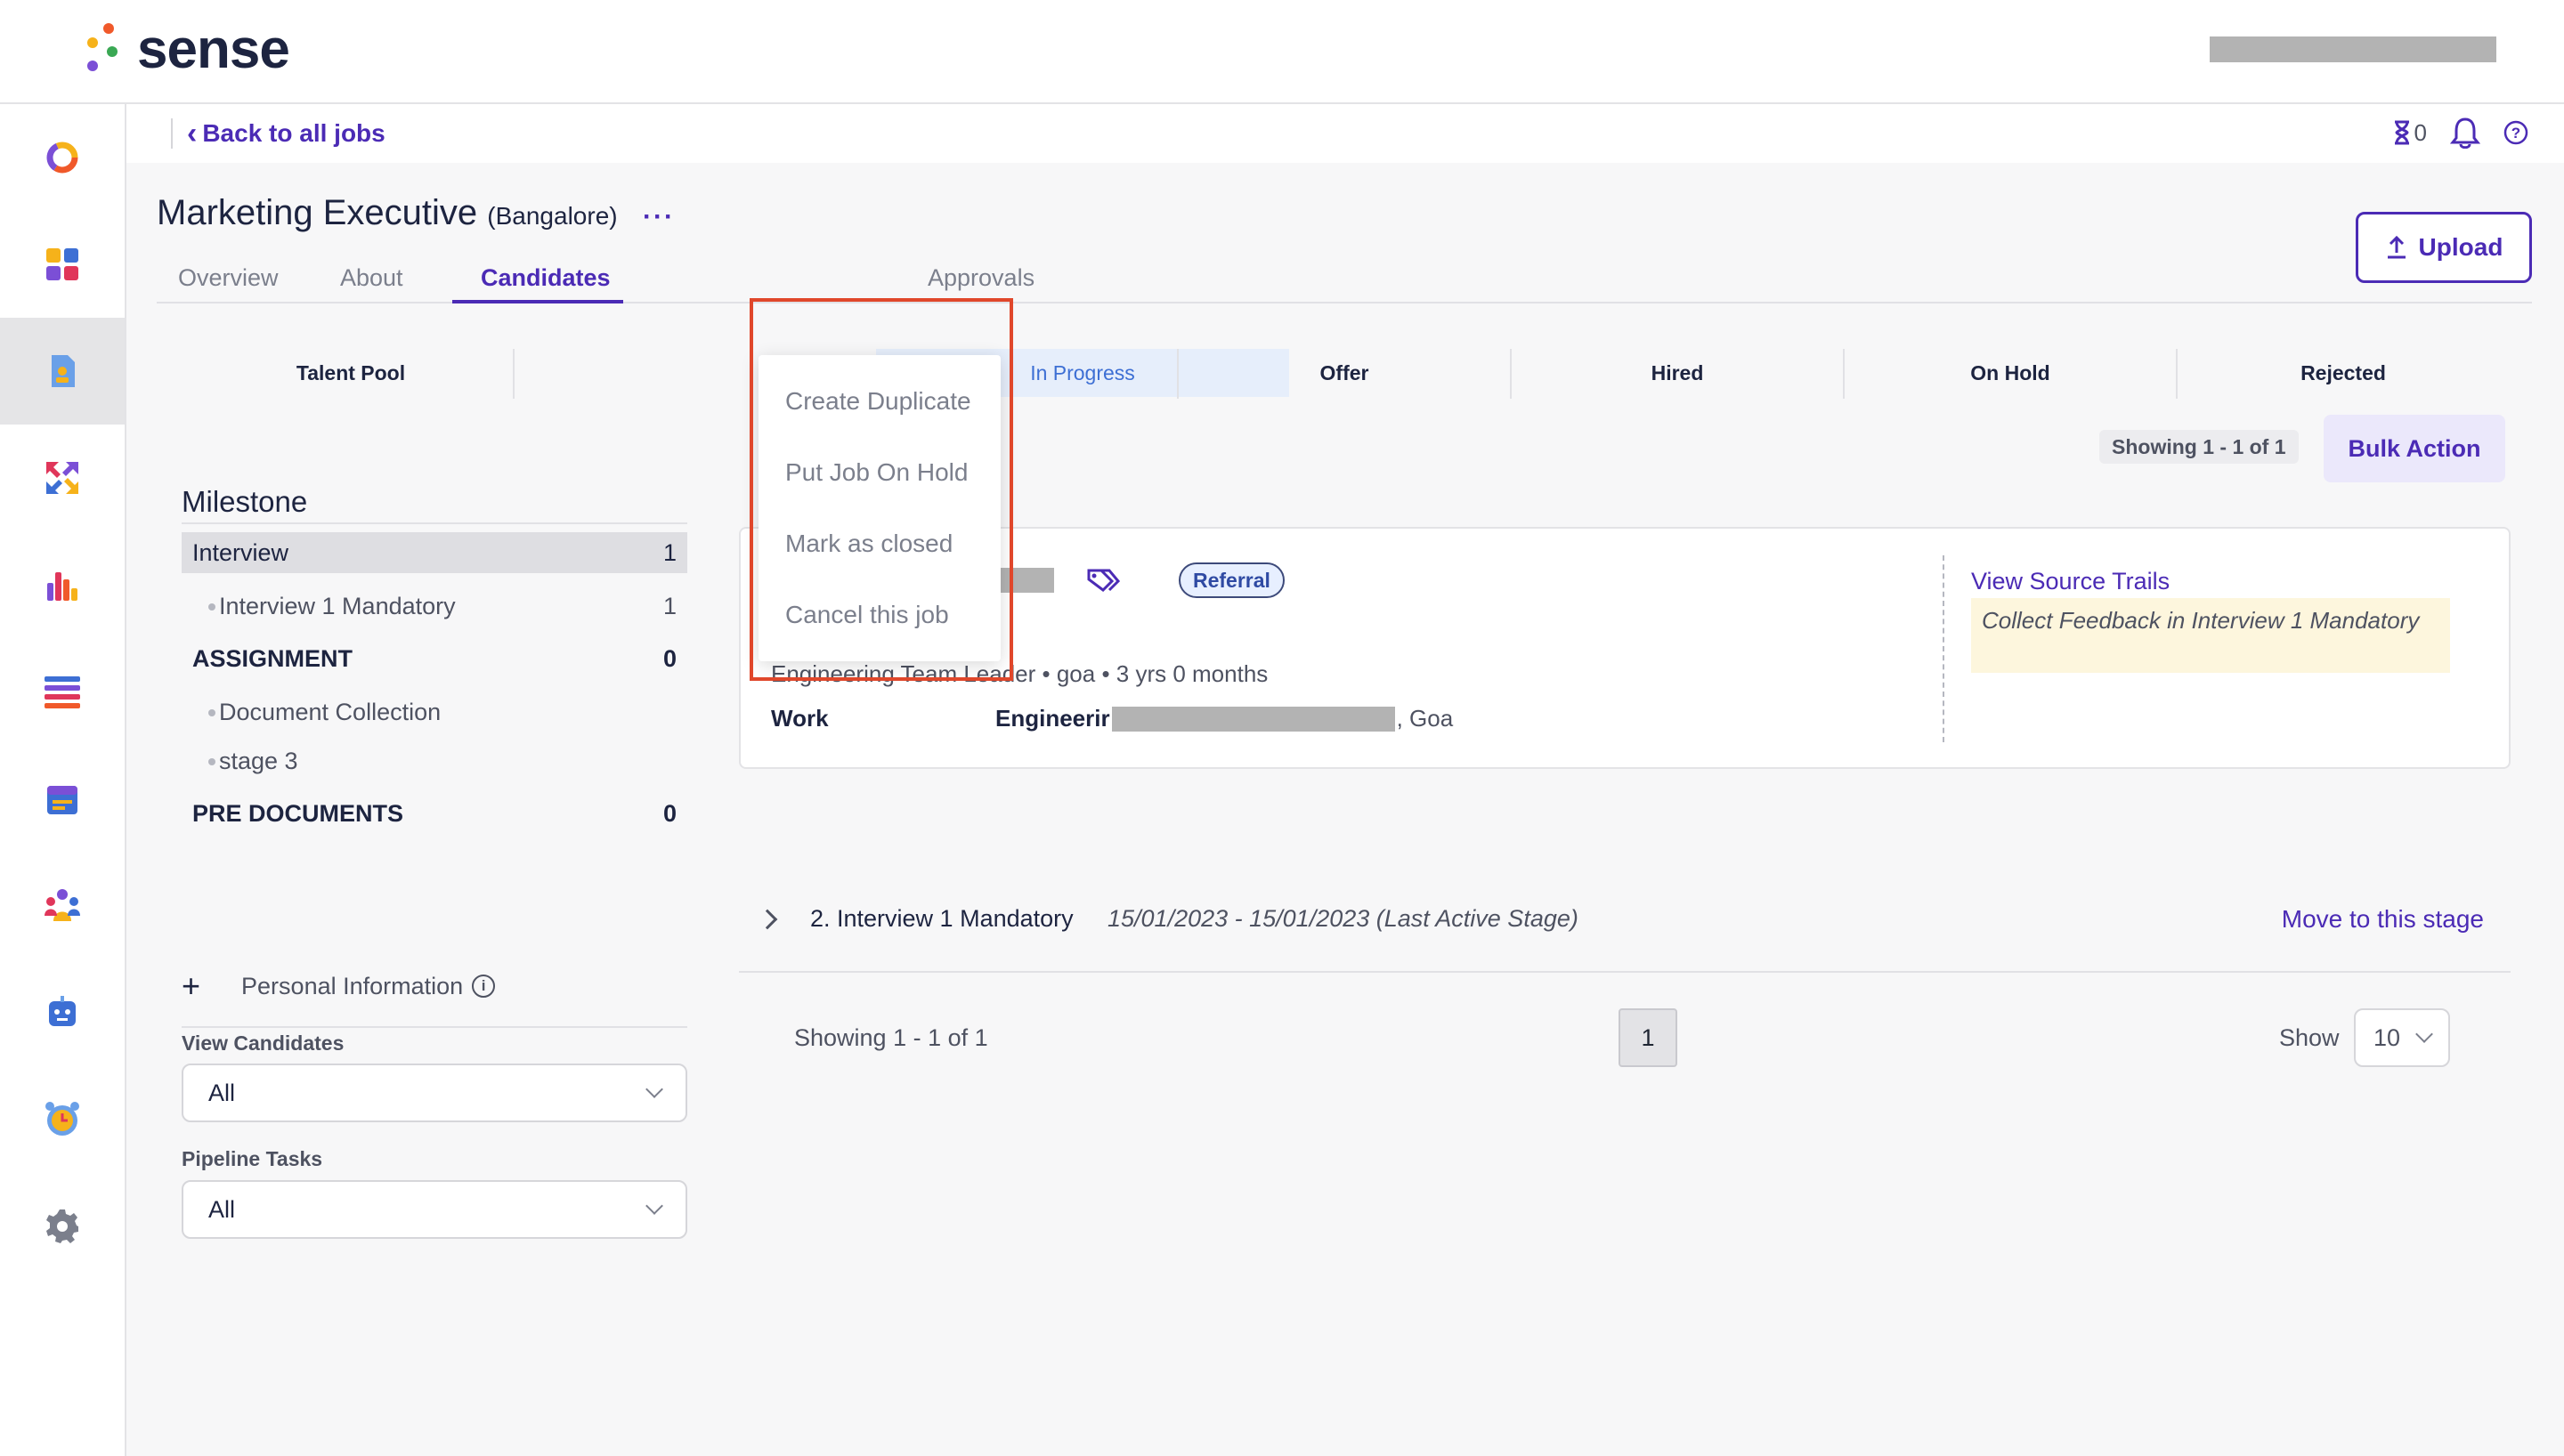 Image resolution: width=2564 pixels, height=1456 pixels. Describe the element at coordinates (2010, 373) in the screenshot. I see `stage-on-hold: On Hold` at that location.